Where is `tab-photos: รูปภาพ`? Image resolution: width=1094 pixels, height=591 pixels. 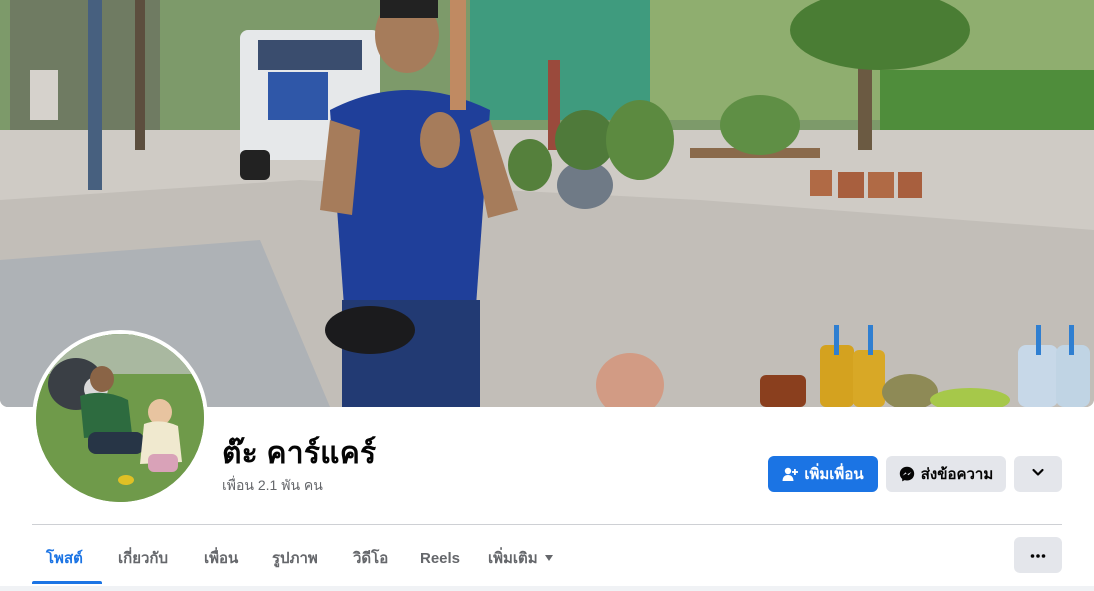
tab-photos: รูปภาพ is located at coordinates (295, 558).